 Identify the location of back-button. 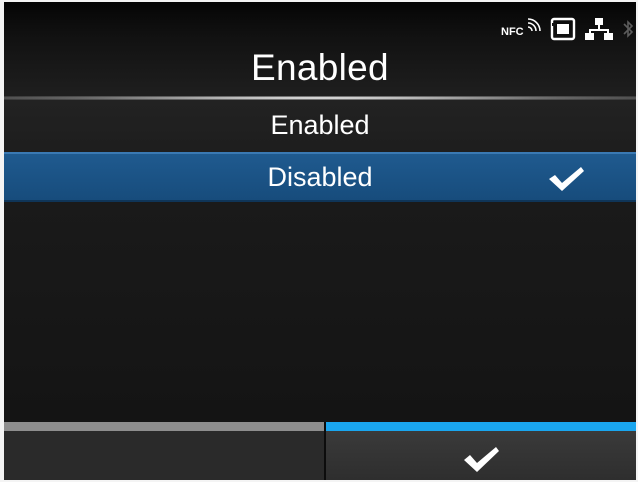
(164, 451).